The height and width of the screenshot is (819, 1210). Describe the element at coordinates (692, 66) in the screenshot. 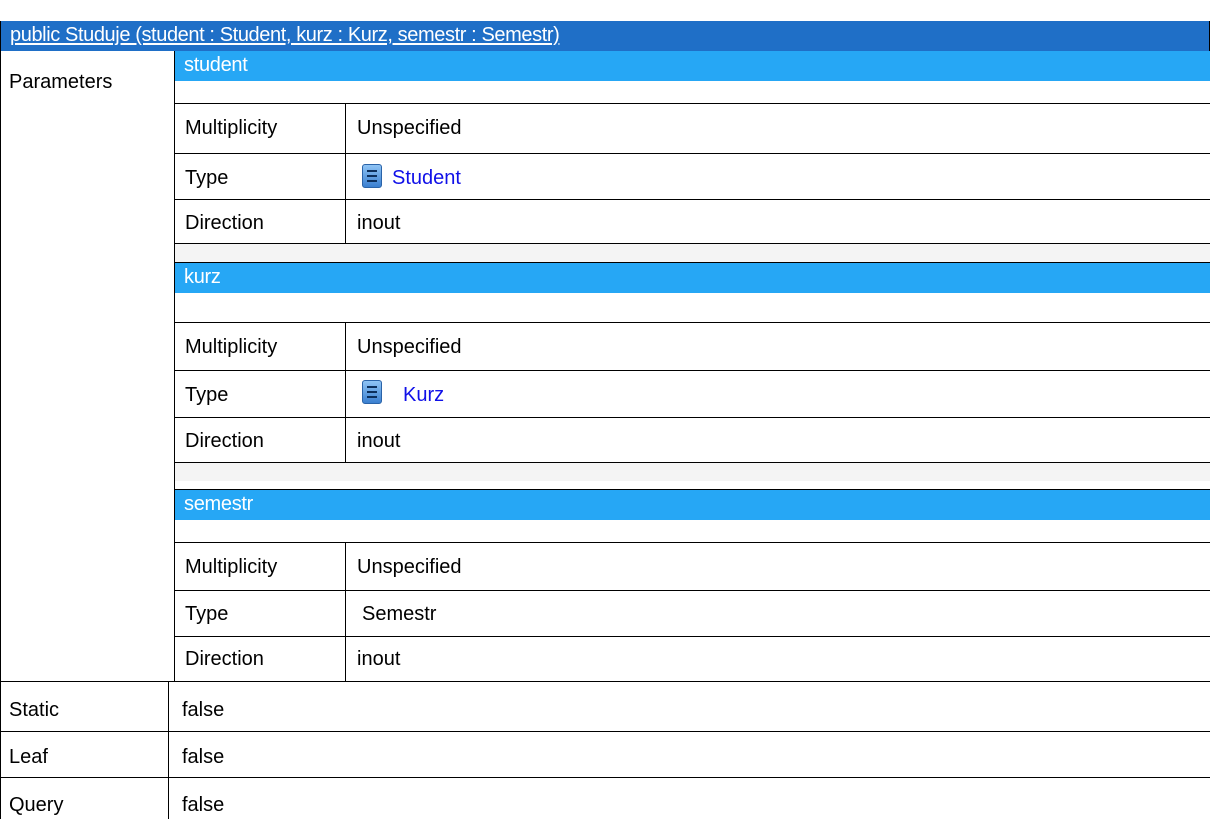

I see `param-header-student: student` at that location.